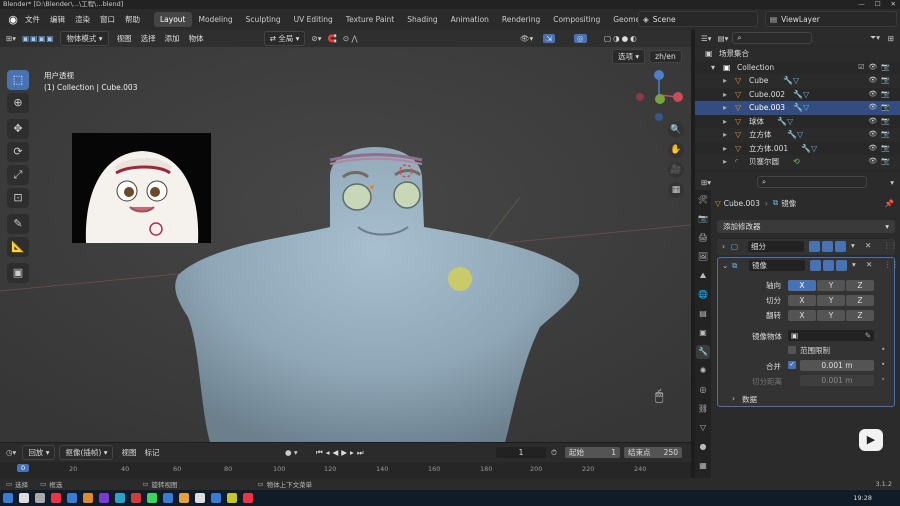  What do you see at coordinates (703, 409) in the screenshot?
I see `constraints-tab-icon: ⛓` at bounding box center [703, 409].